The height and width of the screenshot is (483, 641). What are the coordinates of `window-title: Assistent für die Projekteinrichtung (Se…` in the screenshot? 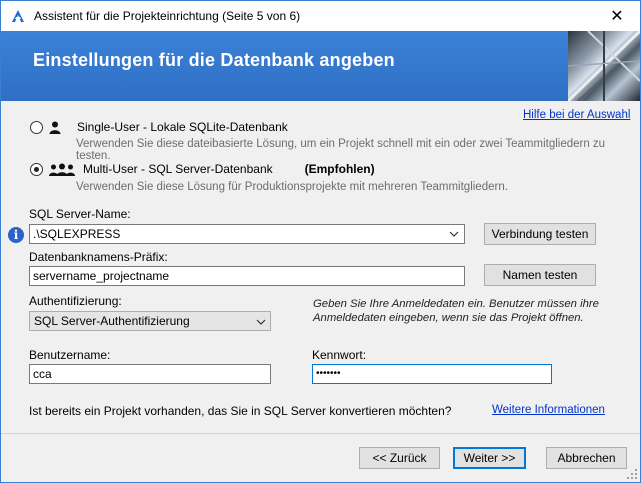 It's located at (167, 16).